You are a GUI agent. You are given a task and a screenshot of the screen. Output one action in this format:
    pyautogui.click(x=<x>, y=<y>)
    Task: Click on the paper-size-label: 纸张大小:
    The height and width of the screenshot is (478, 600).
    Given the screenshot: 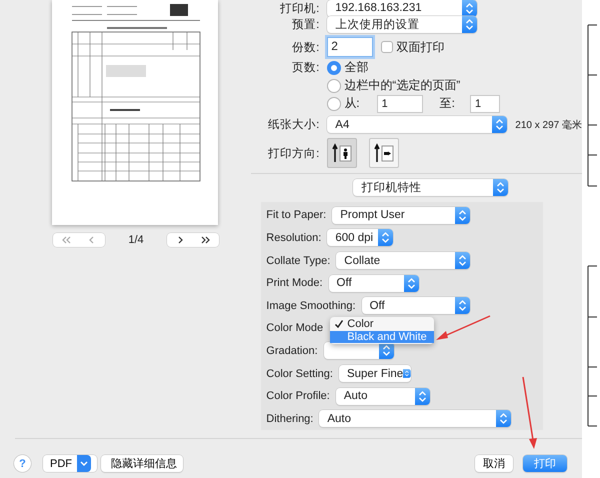 What is the action you would take?
    pyautogui.click(x=293, y=125)
    